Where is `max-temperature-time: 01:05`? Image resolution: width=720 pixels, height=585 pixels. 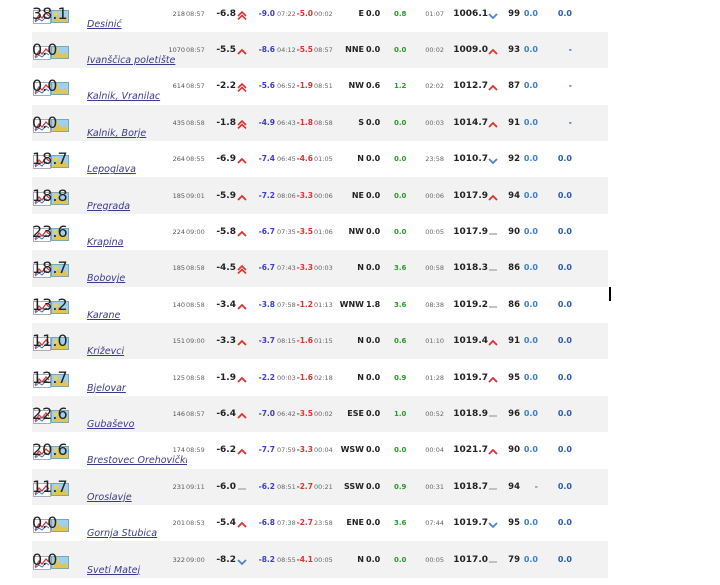 max-temperature-time: 01:05 is located at coordinates (323, 159).